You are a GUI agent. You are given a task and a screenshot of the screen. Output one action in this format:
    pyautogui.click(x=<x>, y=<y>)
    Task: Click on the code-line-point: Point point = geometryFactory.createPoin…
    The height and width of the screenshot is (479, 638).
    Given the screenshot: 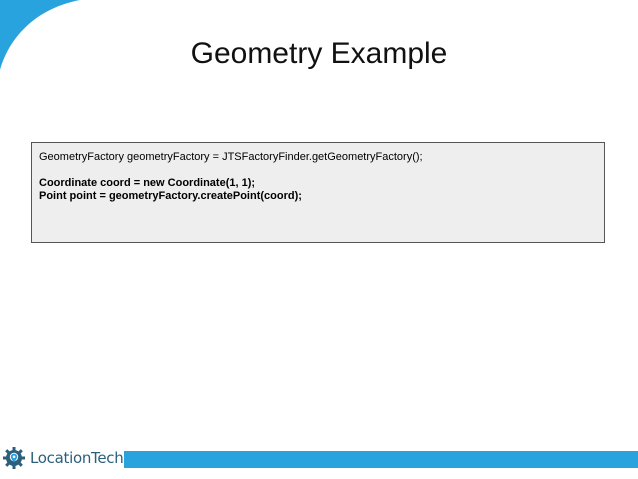 What is the action you would take?
    pyautogui.click(x=170, y=196)
    